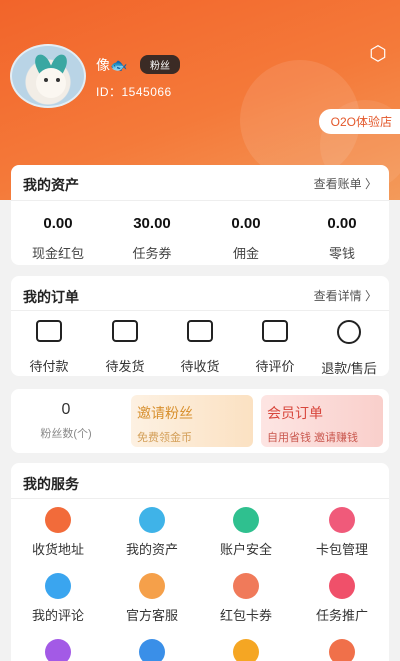  I want to click on service-item: 我的资产, so click(152, 532).